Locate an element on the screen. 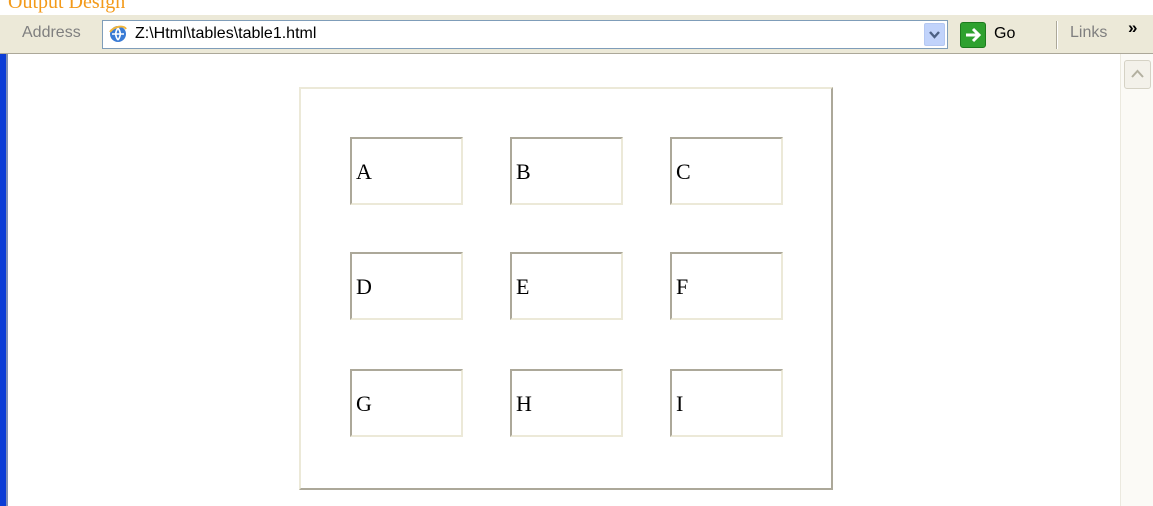 This screenshot has width=1153, height=506. table-cell: G is located at coordinates (406, 403).